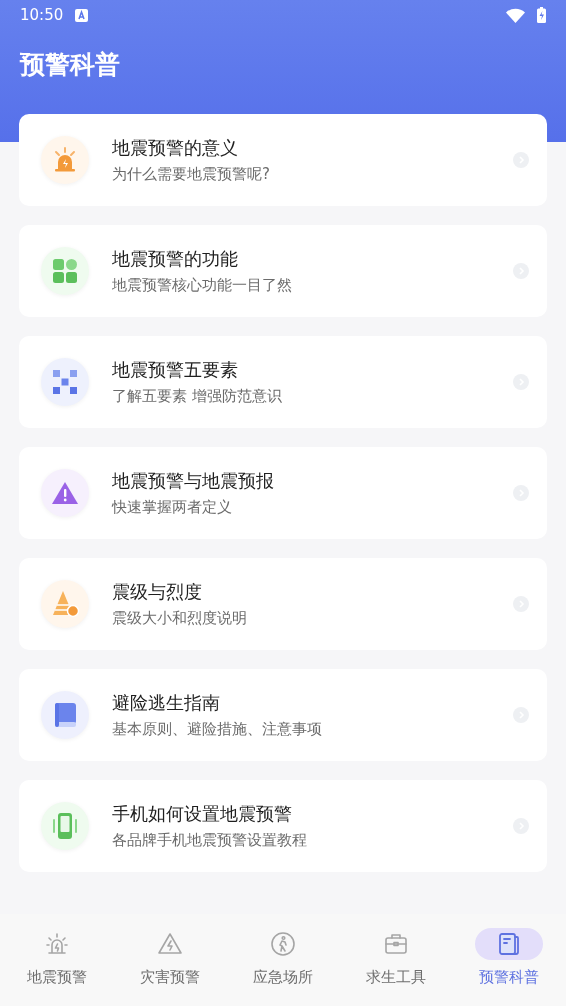 The width and height of the screenshot is (566, 1006). I want to click on topic-card: 地震预警五要素 了解五要素 增强防范意识, so click(283, 382).